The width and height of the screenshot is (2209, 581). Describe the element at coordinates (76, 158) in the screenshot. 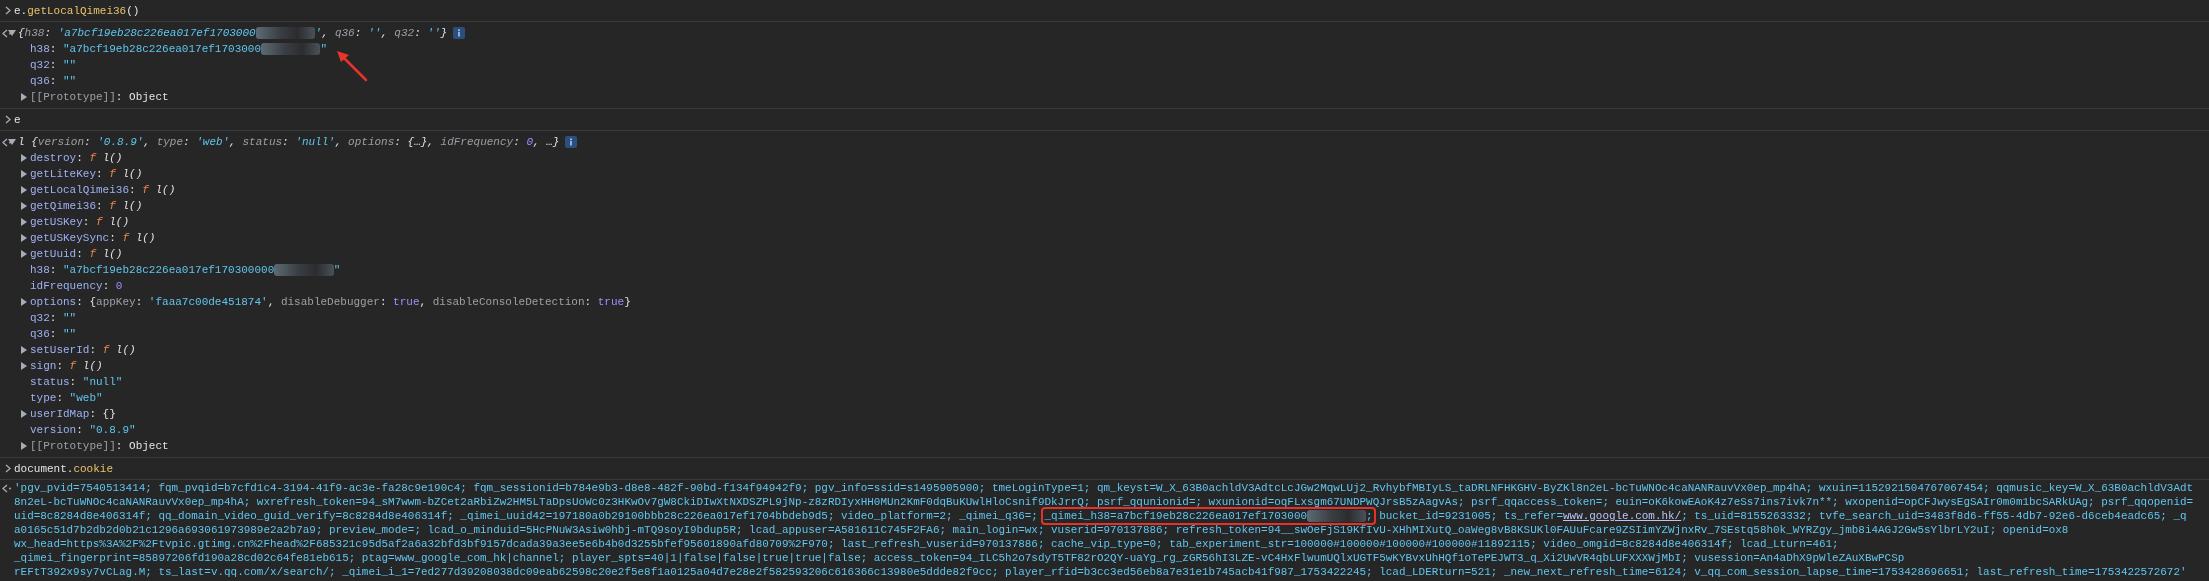

I see `property-line: destroy: f l()` at that location.